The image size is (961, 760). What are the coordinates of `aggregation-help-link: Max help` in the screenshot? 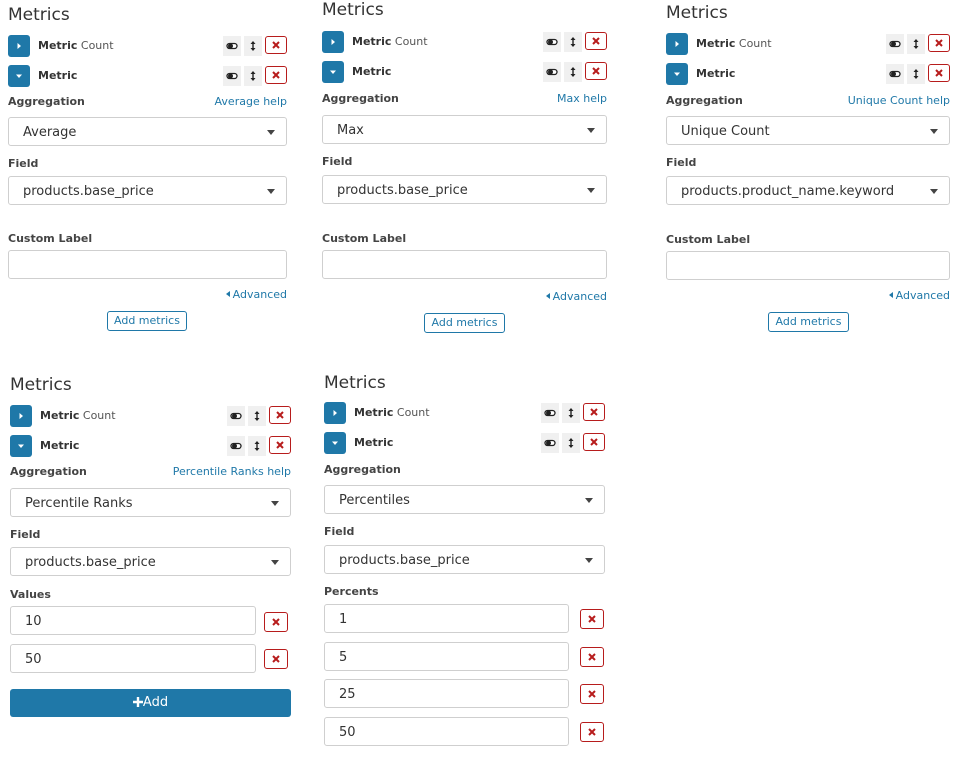 It's located at (582, 98).